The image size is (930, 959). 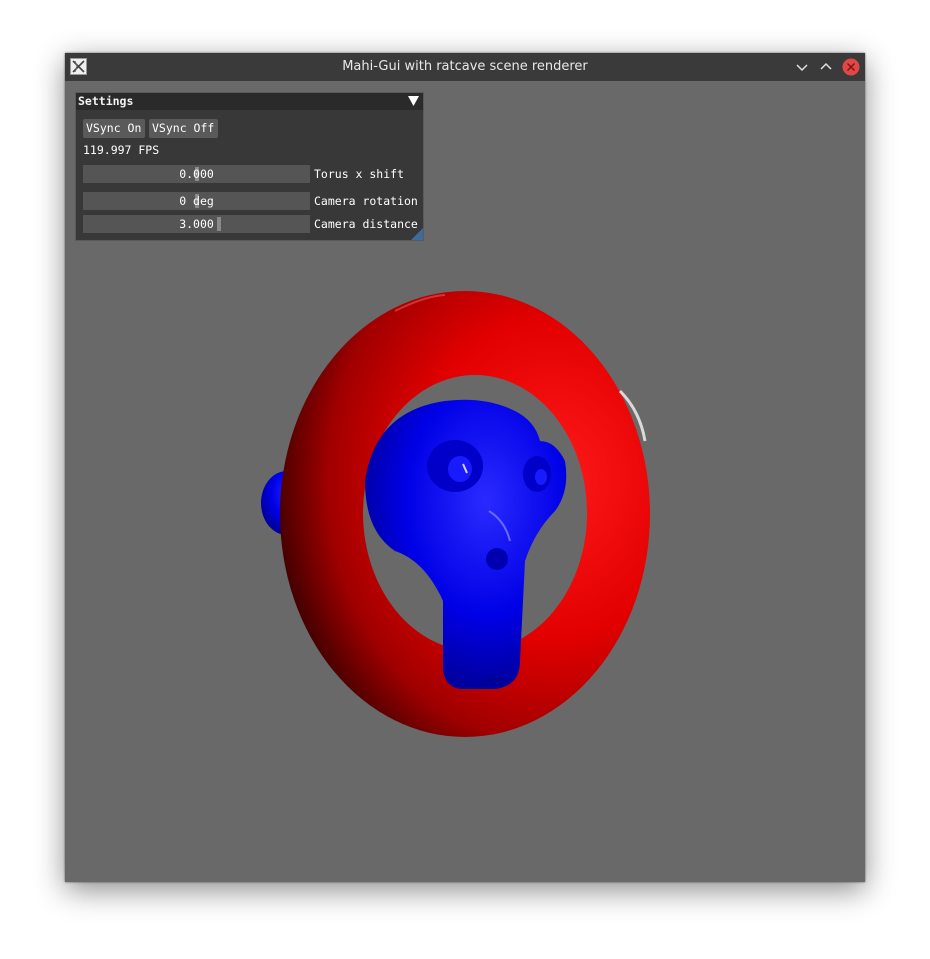 I want to click on camera-rotation-slider: 0 deg, so click(x=196, y=201).